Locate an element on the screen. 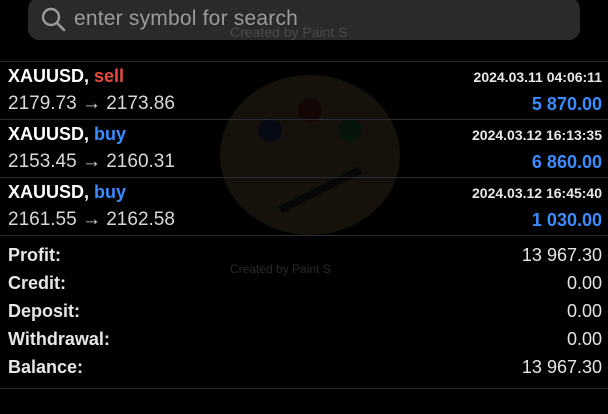  summary-row-profit: Profit: 13 967.30 is located at coordinates (304, 257).